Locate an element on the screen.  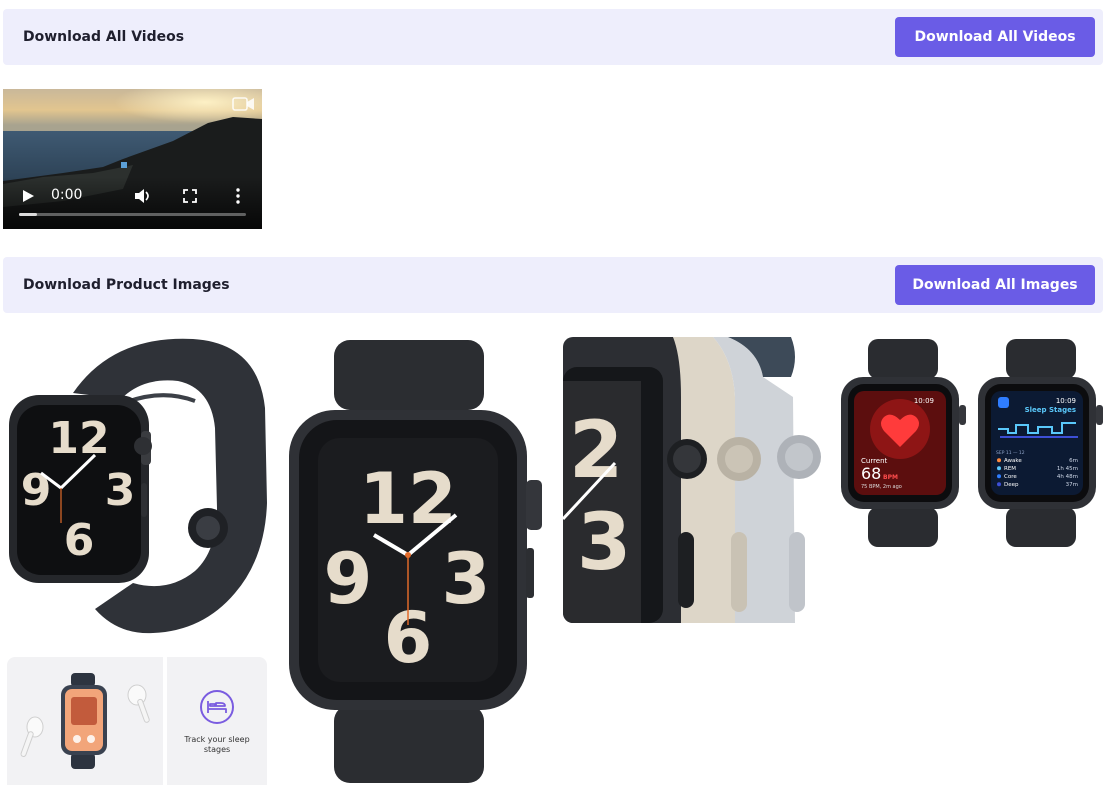
color-options-illustration: 2 3 is located at coordinates (693, 480).